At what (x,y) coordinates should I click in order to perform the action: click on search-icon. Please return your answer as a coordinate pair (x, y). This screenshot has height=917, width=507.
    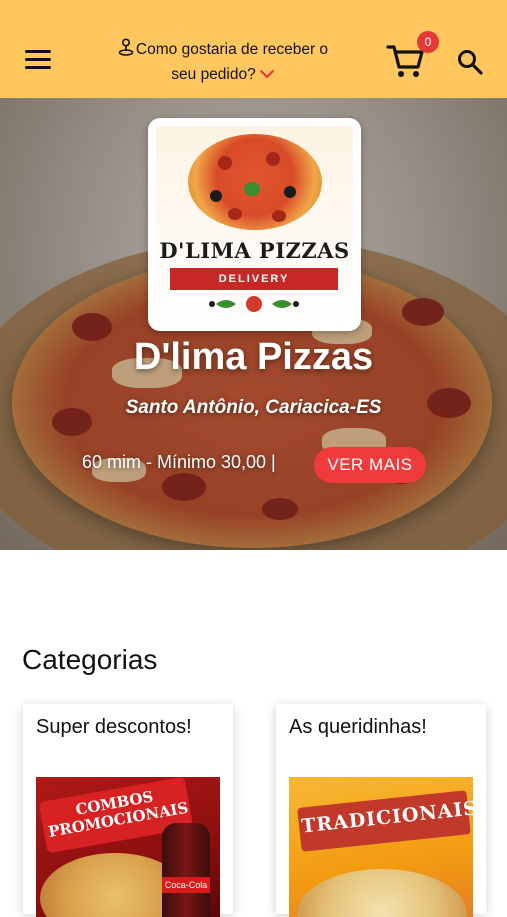
    Looking at the image, I should click on (470, 62).